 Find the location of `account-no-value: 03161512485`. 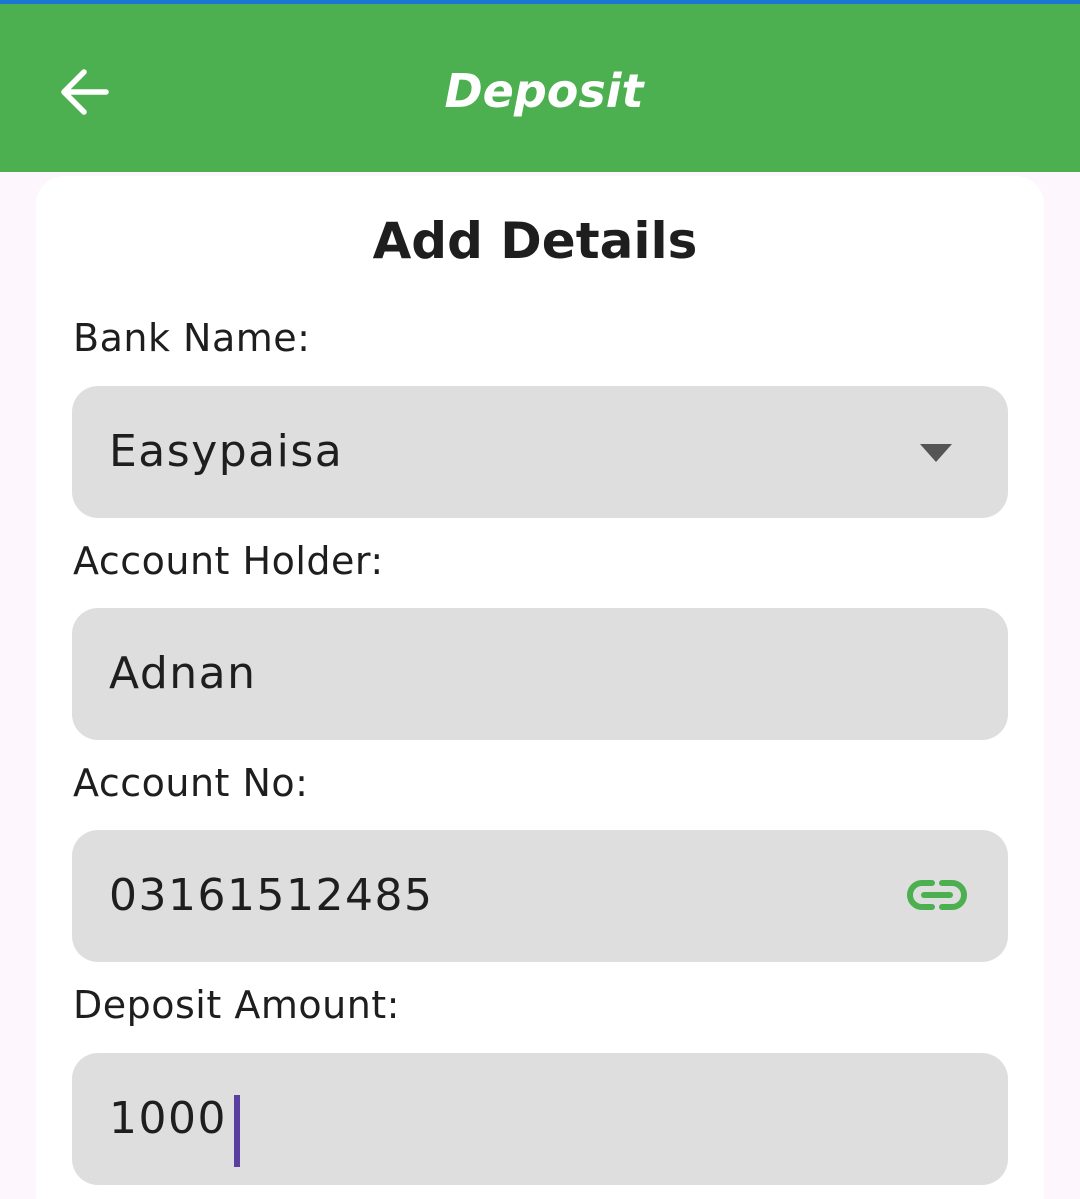

account-no-value: 03161512485 is located at coordinates (271, 895).